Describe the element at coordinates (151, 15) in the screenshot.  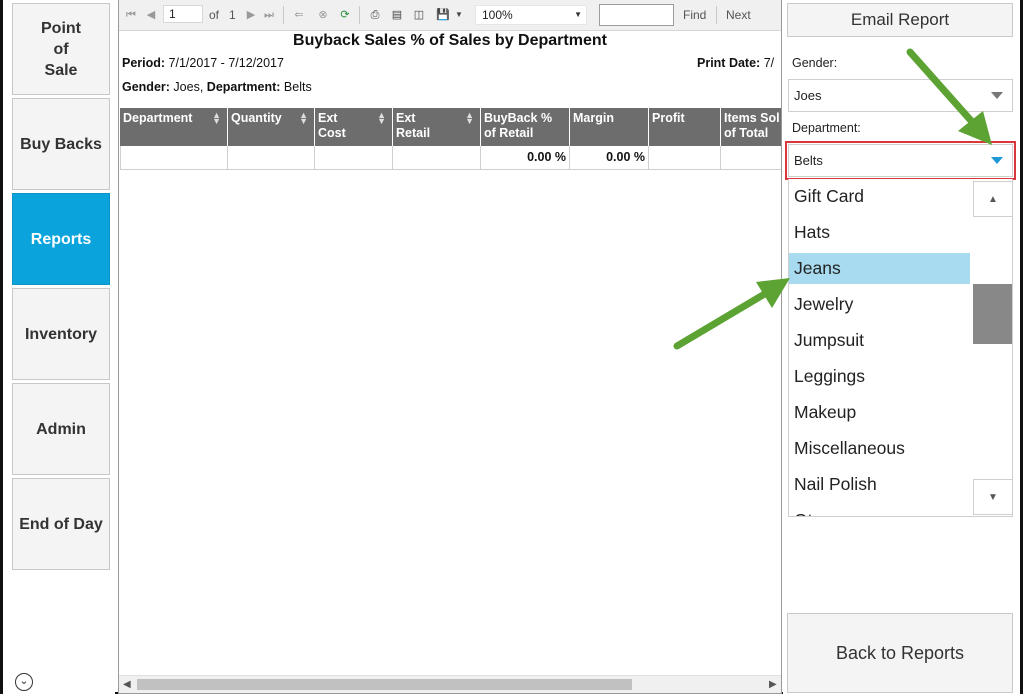
I see `previous-page-icon: ◀` at that location.